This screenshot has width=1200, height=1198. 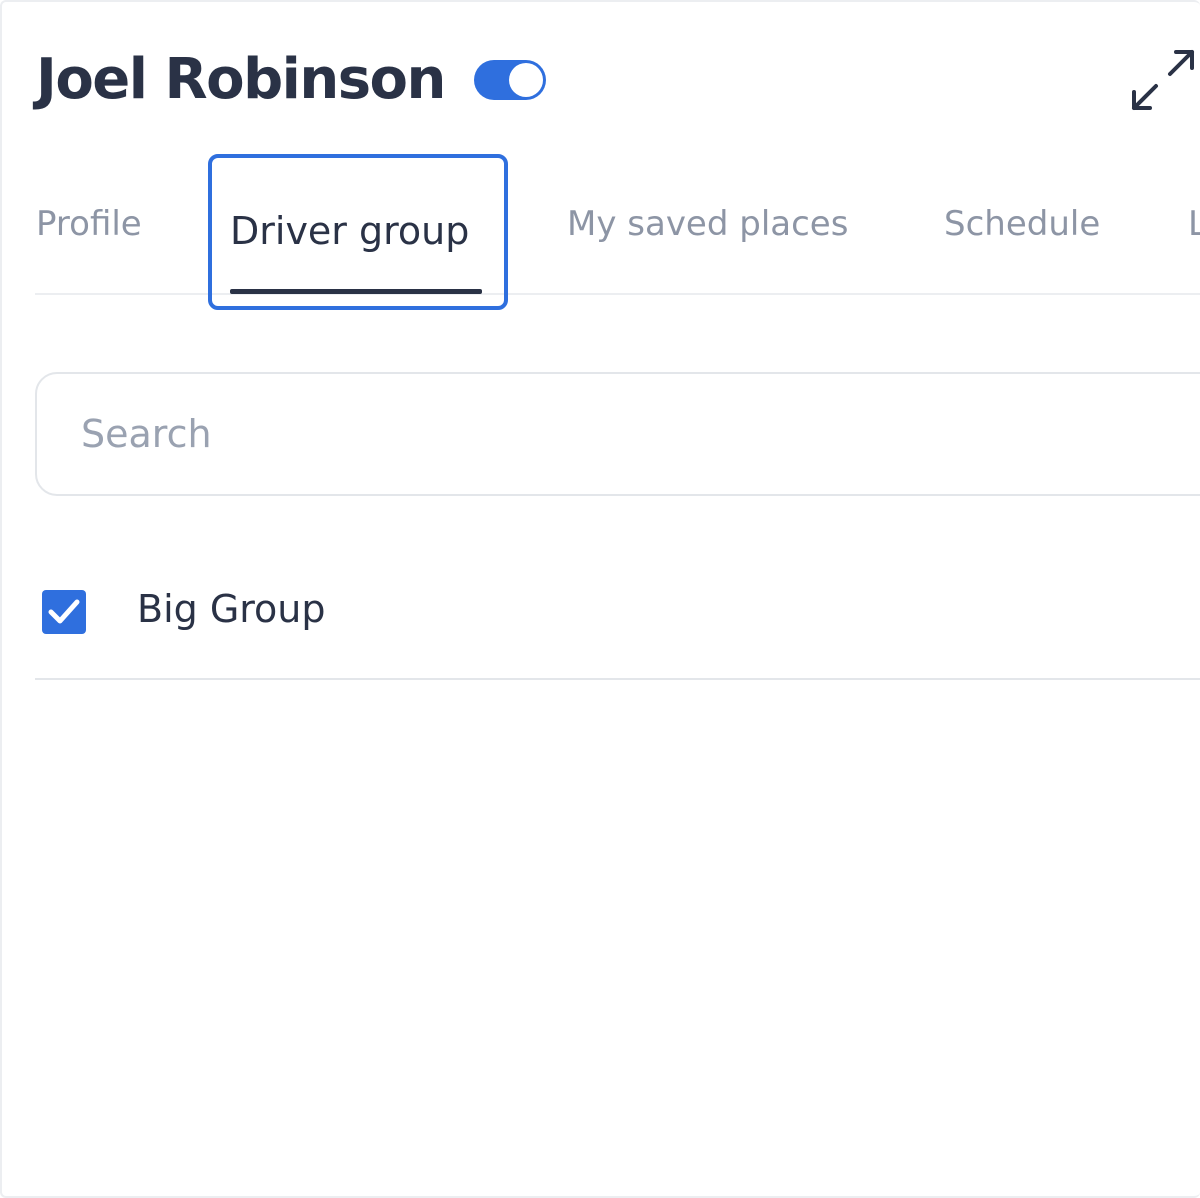 What do you see at coordinates (617, 611) in the screenshot?
I see `list-item: Big Group` at bounding box center [617, 611].